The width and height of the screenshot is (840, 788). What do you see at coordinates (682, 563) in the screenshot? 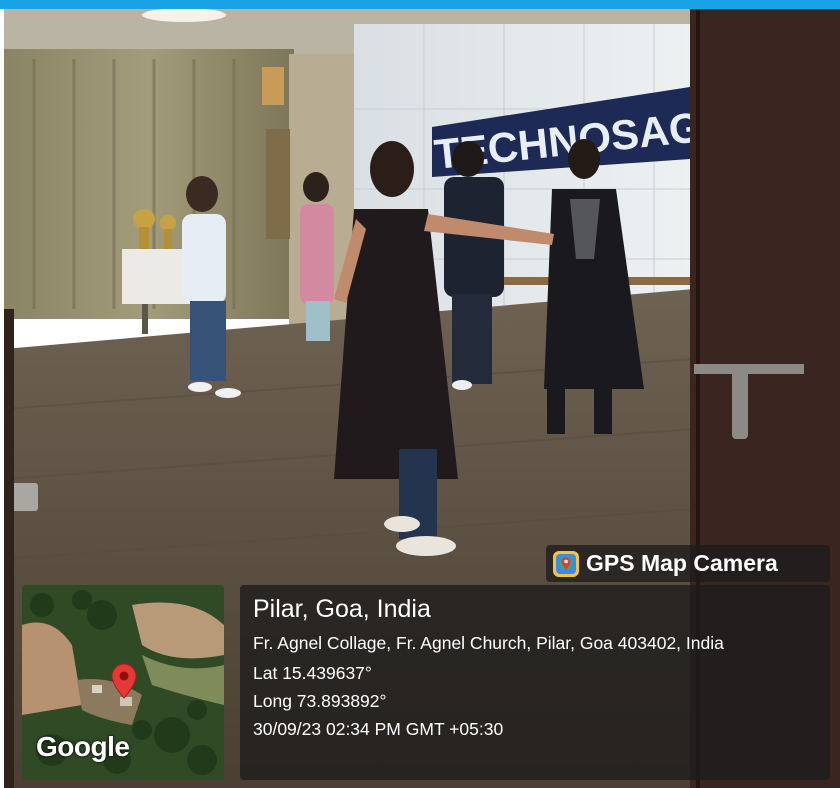
I see `badge-label: GPS Map Camera` at bounding box center [682, 563].